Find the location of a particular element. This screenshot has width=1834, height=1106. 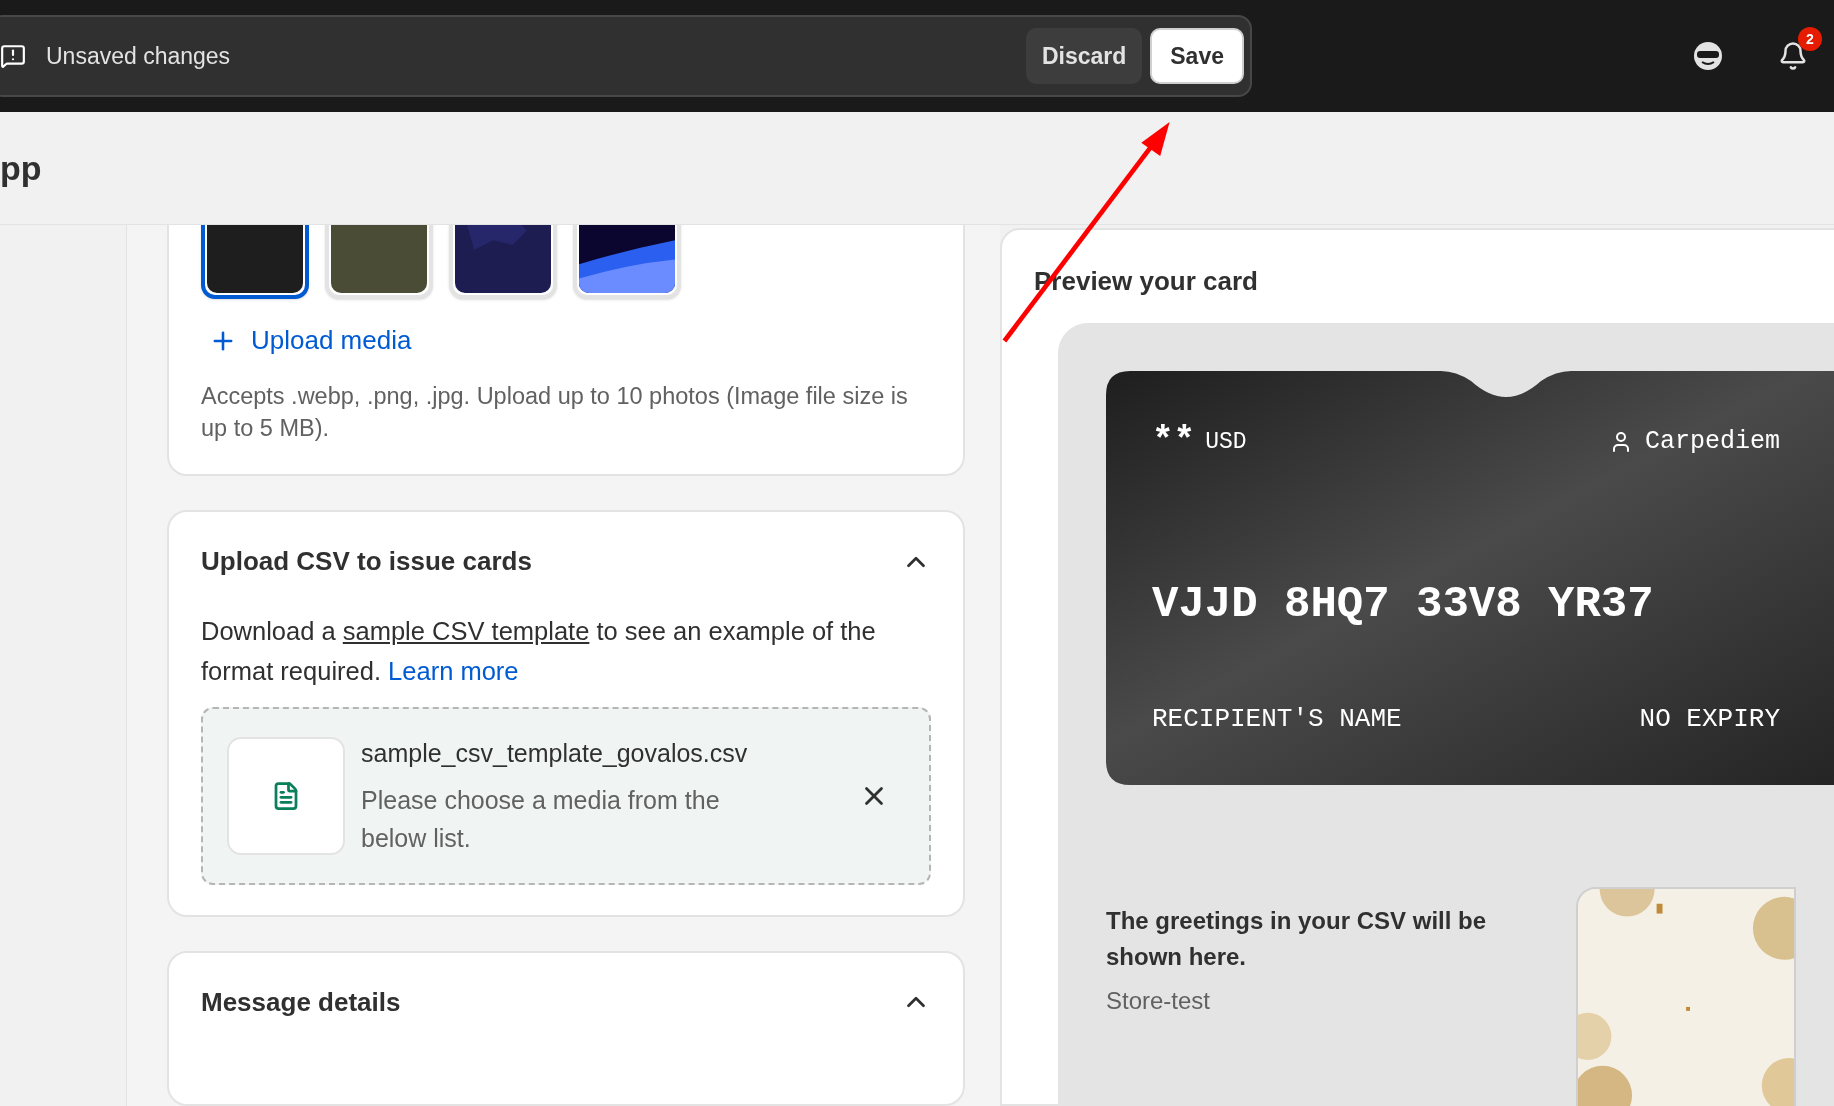

csv-instructions: Download a sample CSV template to see an example of the format required. Learn more is located at coordinates (539, 651).